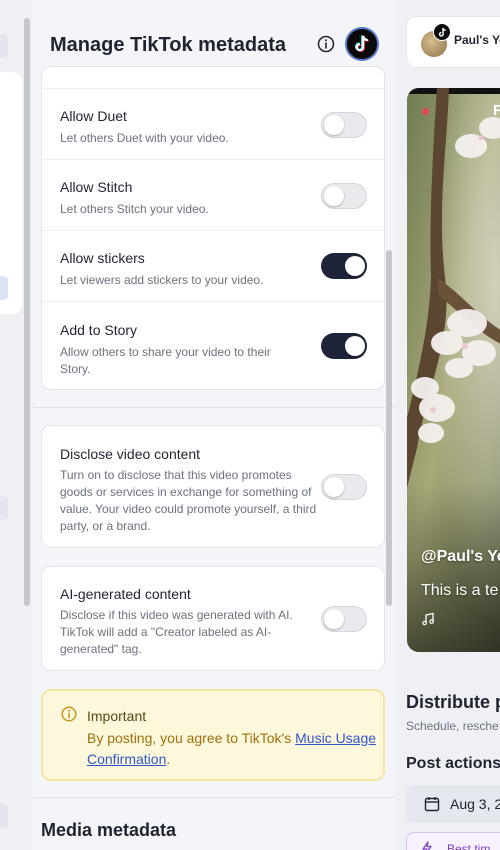 The image size is (500, 850). Describe the element at coordinates (432, 804) in the screenshot. I see `calendar-icon` at that location.